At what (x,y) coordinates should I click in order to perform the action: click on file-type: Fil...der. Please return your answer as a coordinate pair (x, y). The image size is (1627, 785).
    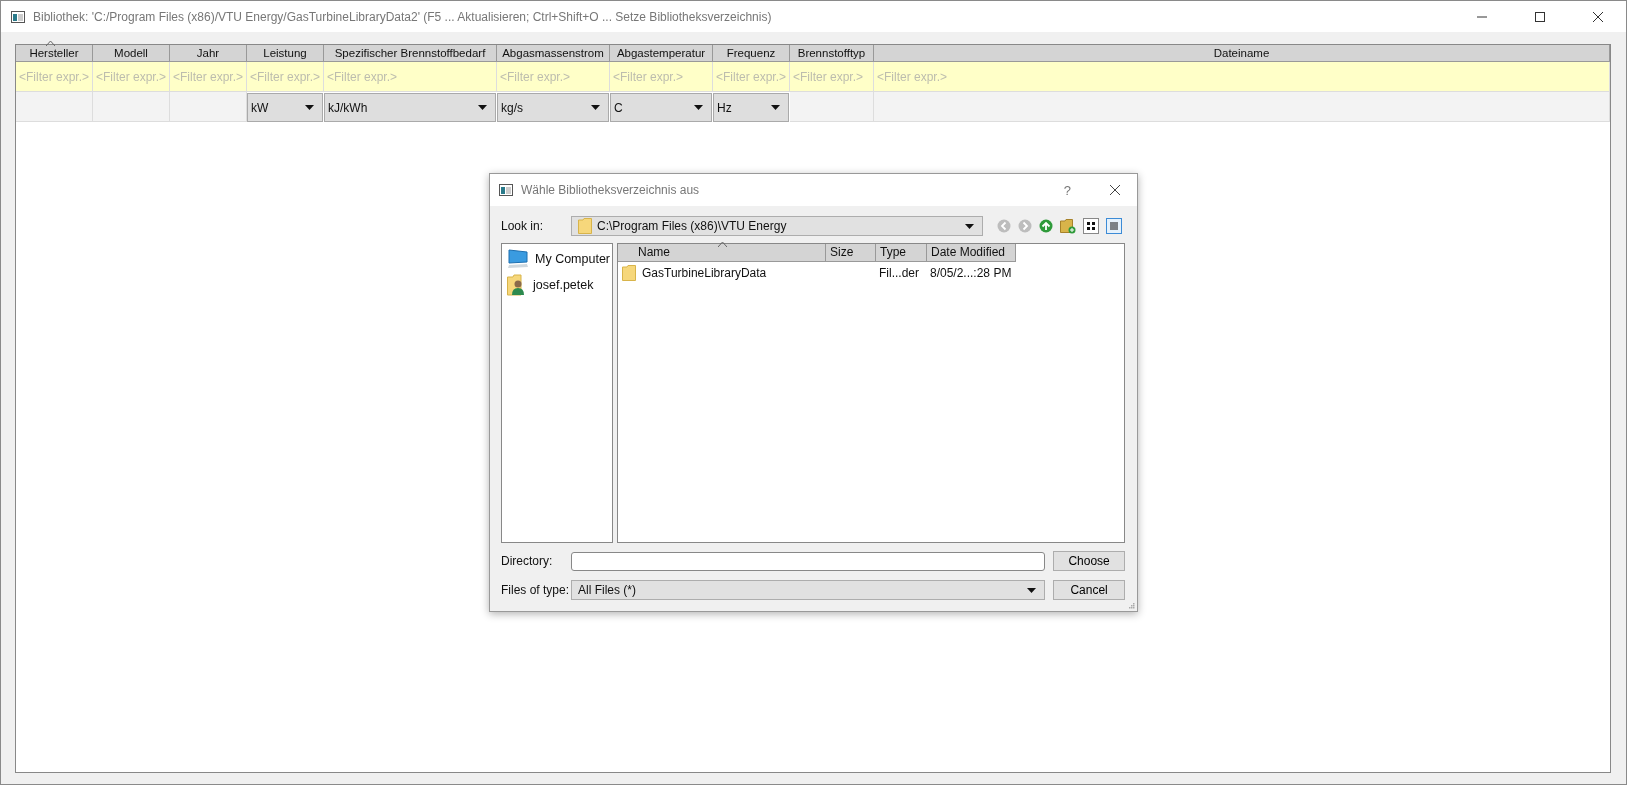
    Looking at the image, I should click on (899, 273).